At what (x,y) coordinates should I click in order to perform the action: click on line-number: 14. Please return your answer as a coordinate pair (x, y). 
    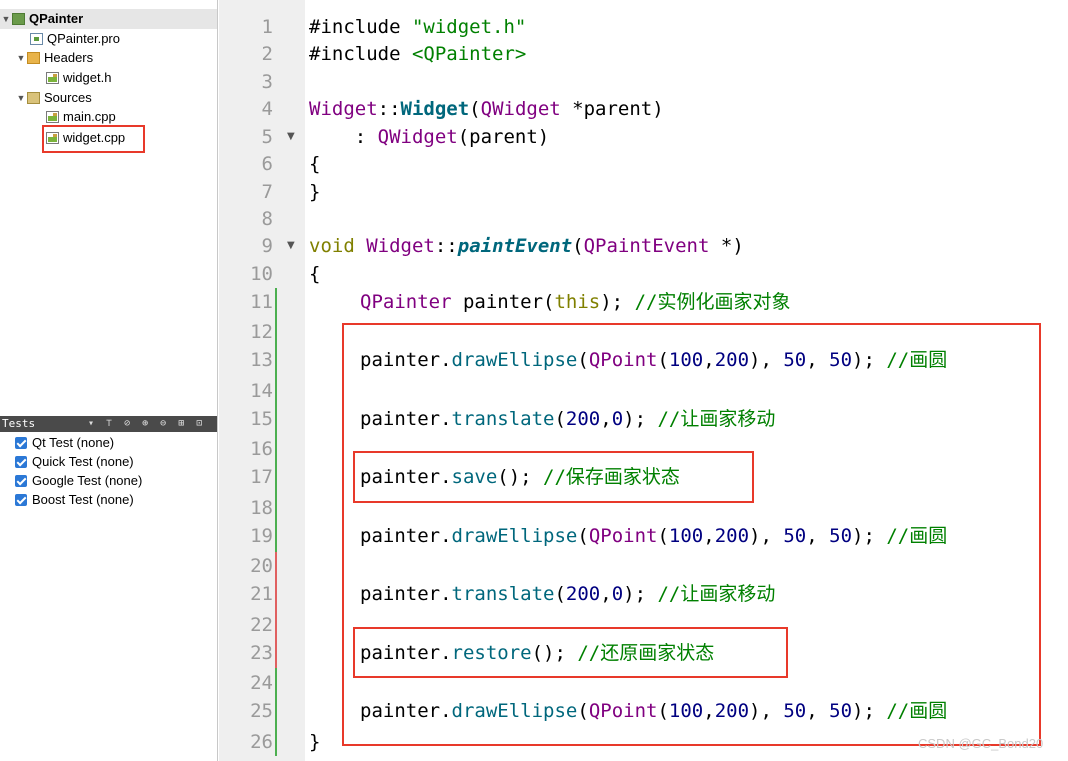
    Looking at the image, I should click on (261, 391).